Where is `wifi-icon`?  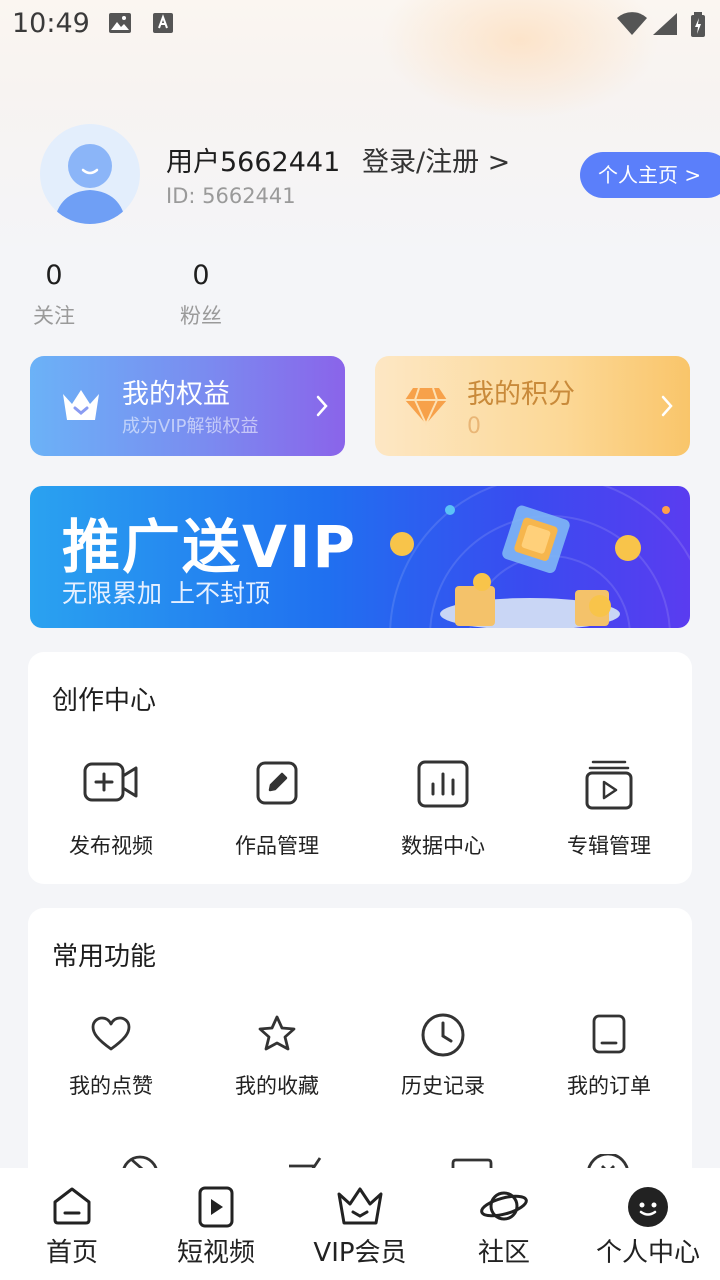 wifi-icon is located at coordinates (632, 26).